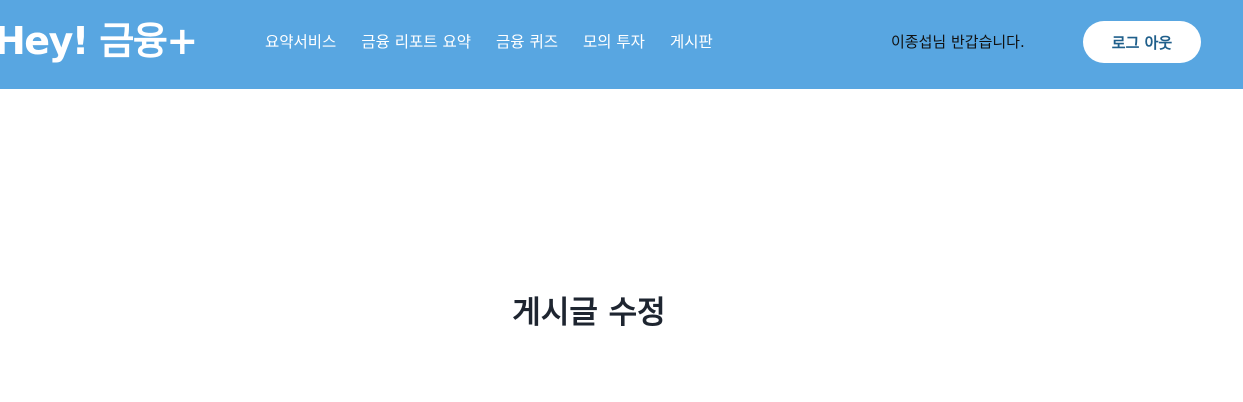  Describe the element at coordinates (691, 42) in the screenshot. I see `nav-item-board: 게시판` at that location.